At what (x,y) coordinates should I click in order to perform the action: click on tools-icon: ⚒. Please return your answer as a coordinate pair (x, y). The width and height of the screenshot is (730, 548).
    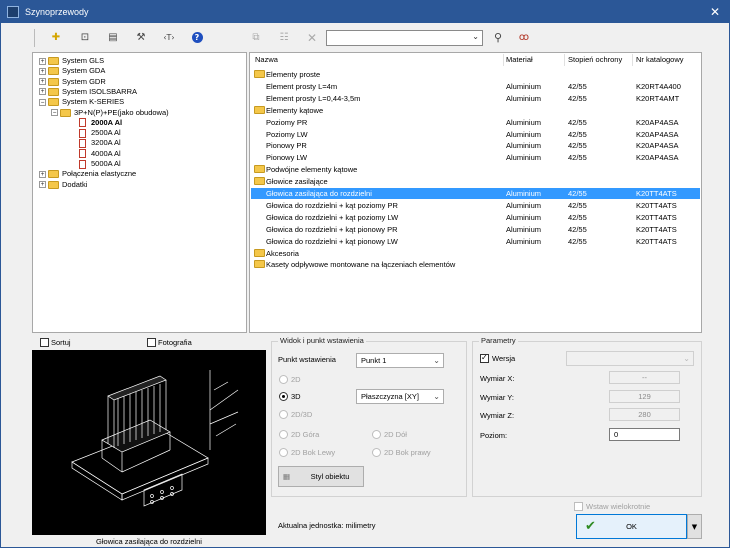
    Looking at the image, I should click on (141, 38).